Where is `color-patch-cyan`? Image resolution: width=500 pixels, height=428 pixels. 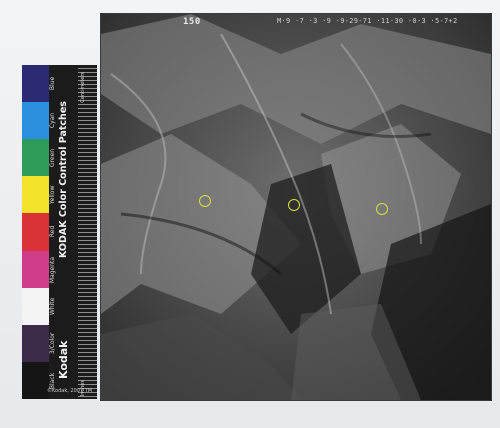
color-patch-cyan is located at coordinates (35, 121).